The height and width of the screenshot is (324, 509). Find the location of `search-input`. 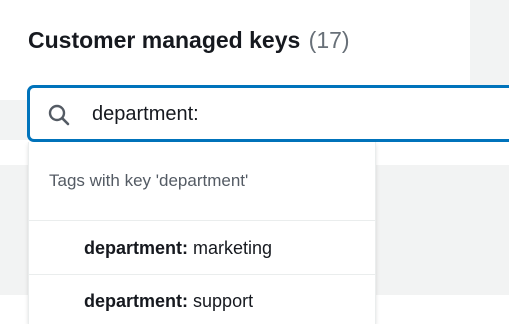

search-input is located at coordinates (292, 114).